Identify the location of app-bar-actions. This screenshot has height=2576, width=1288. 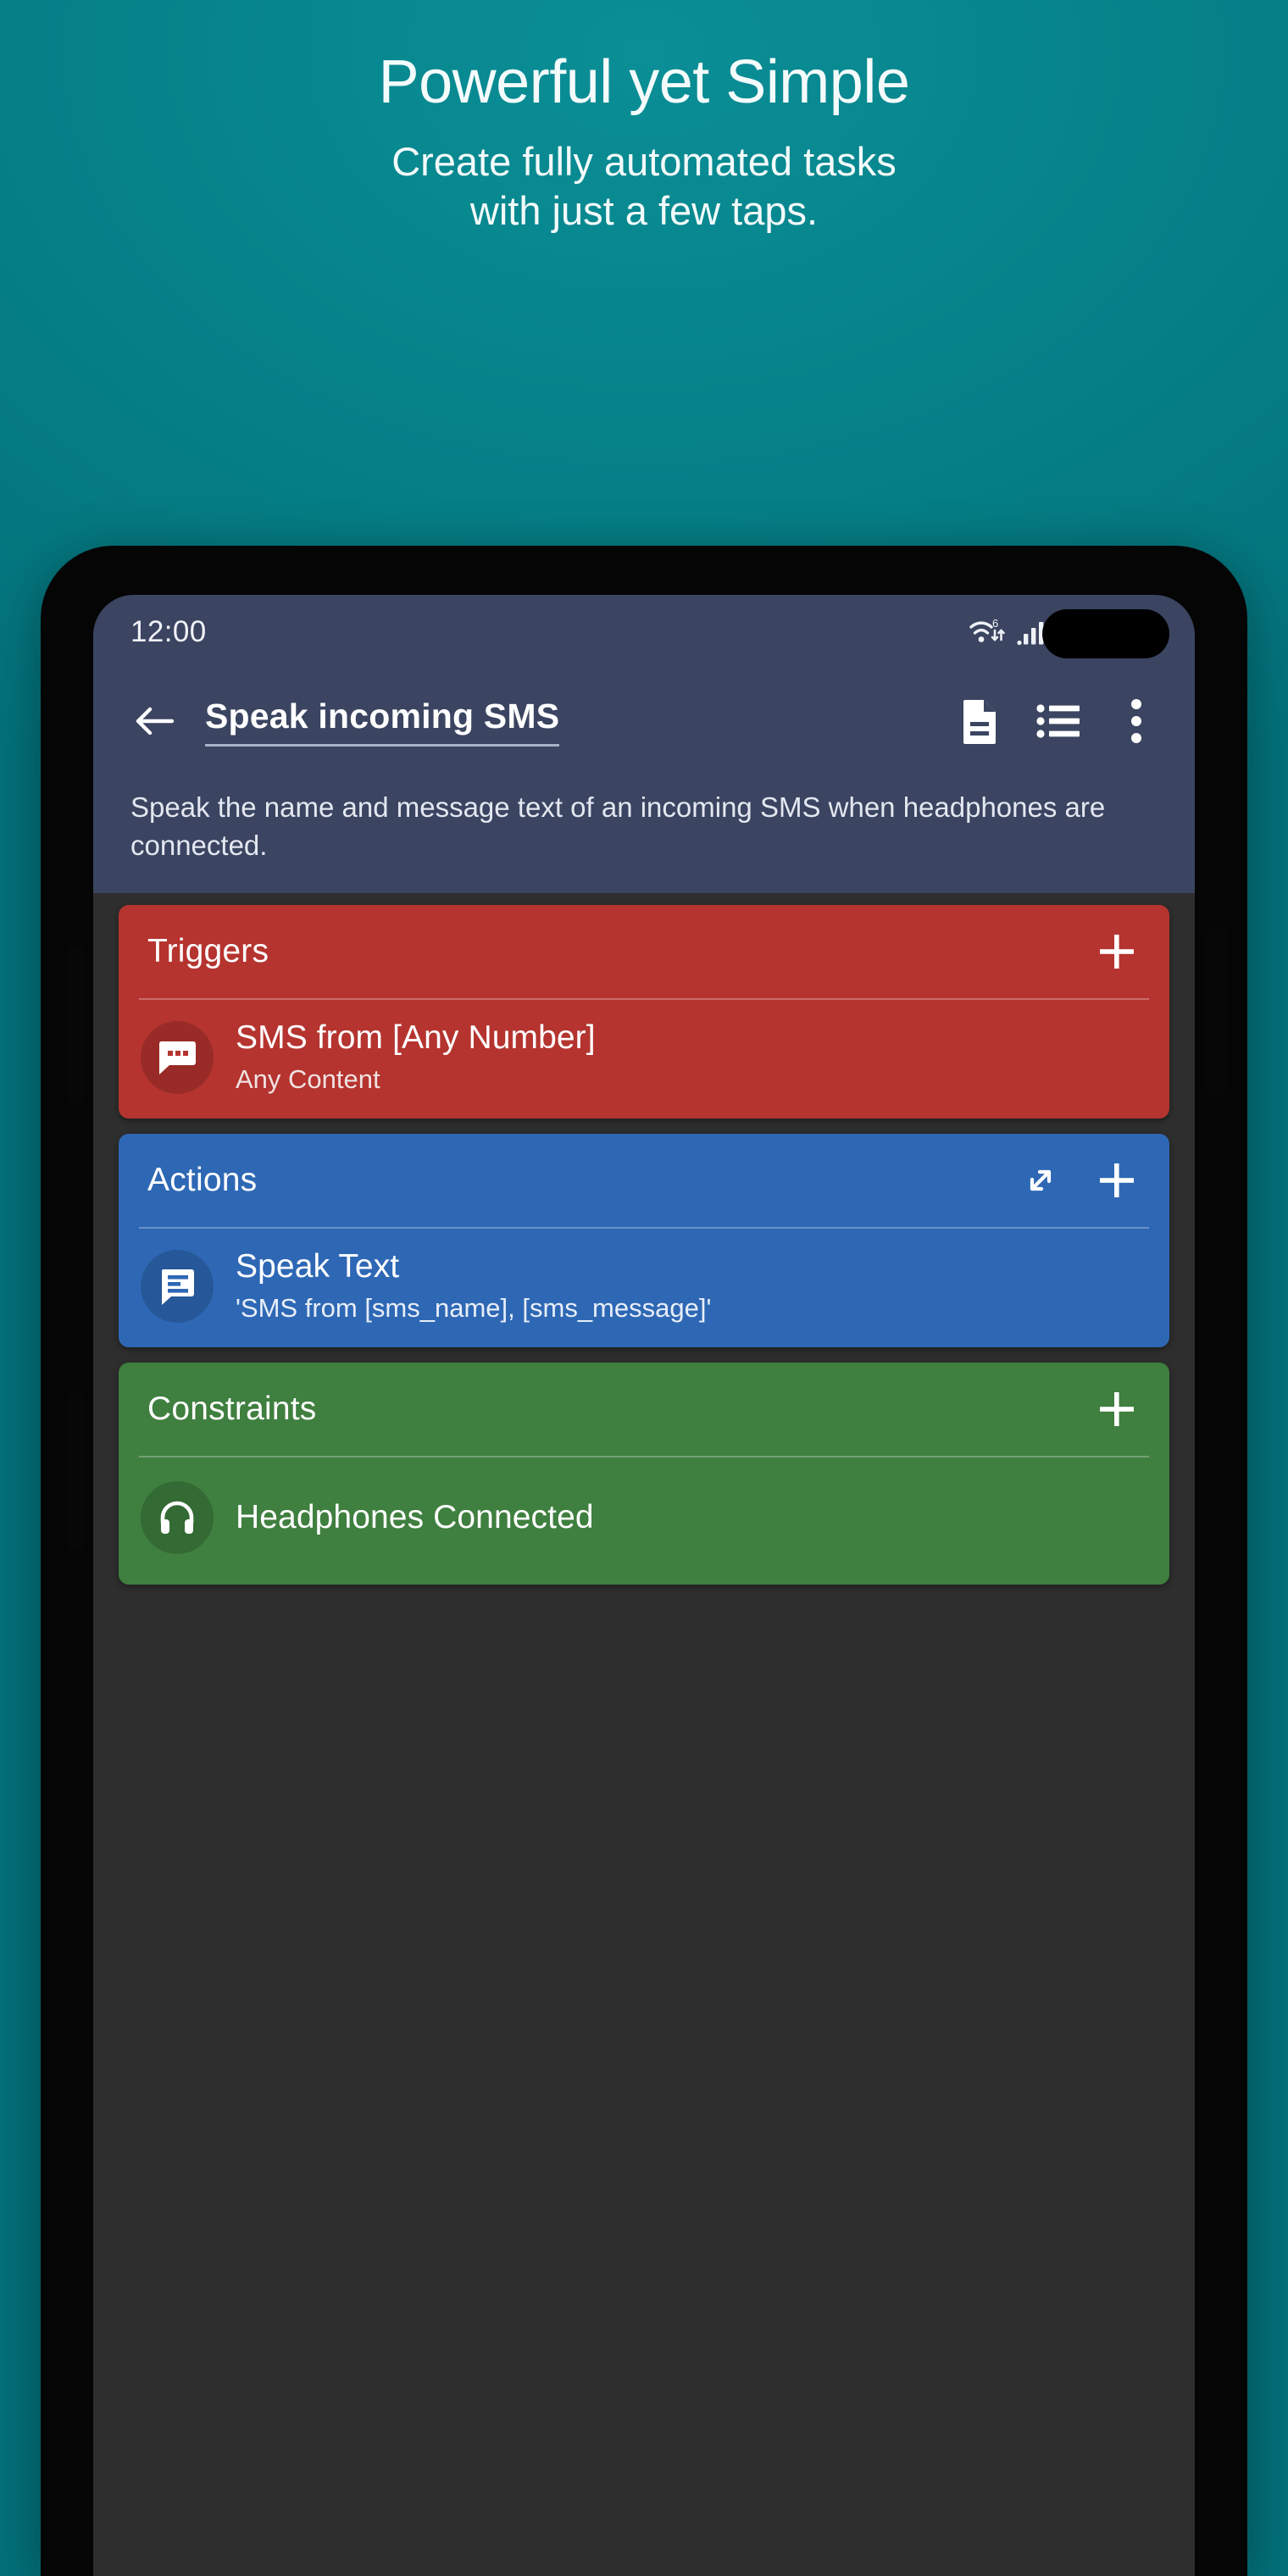
(1058, 721).